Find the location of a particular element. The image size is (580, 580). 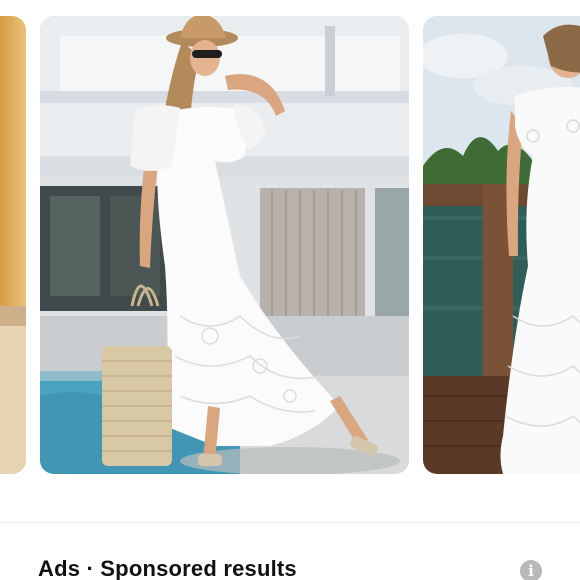

ads-header: Ads · Sponsored results i is located at coordinates (309, 566).